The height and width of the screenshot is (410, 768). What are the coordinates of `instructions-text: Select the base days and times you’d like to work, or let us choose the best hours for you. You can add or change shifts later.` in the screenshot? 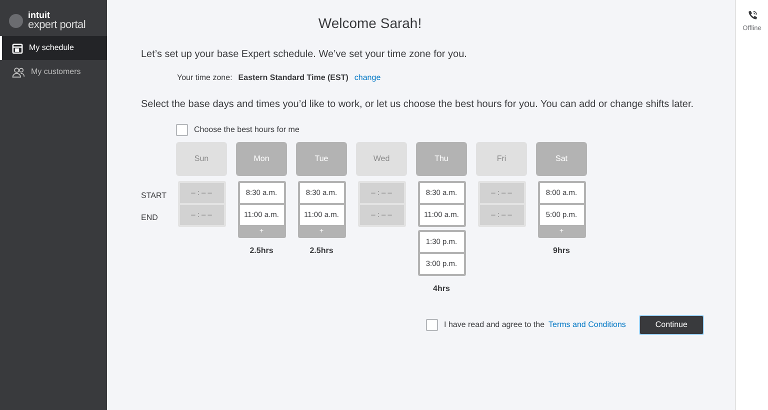 It's located at (418, 105).